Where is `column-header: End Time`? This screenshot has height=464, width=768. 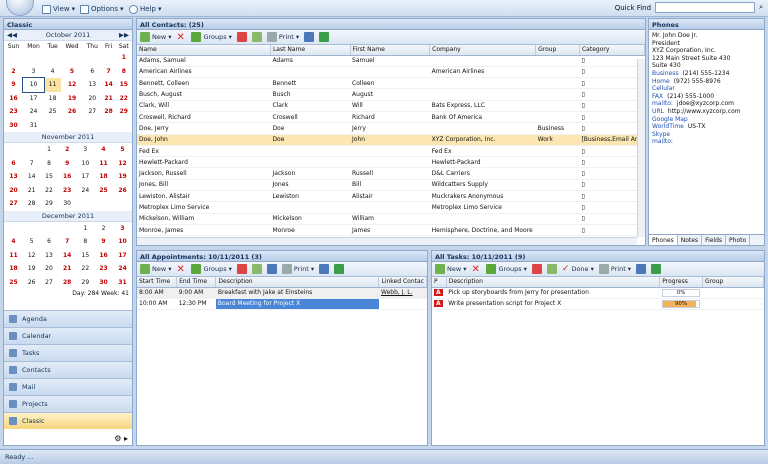 column-header: End Time is located at coordinates (196, 282).